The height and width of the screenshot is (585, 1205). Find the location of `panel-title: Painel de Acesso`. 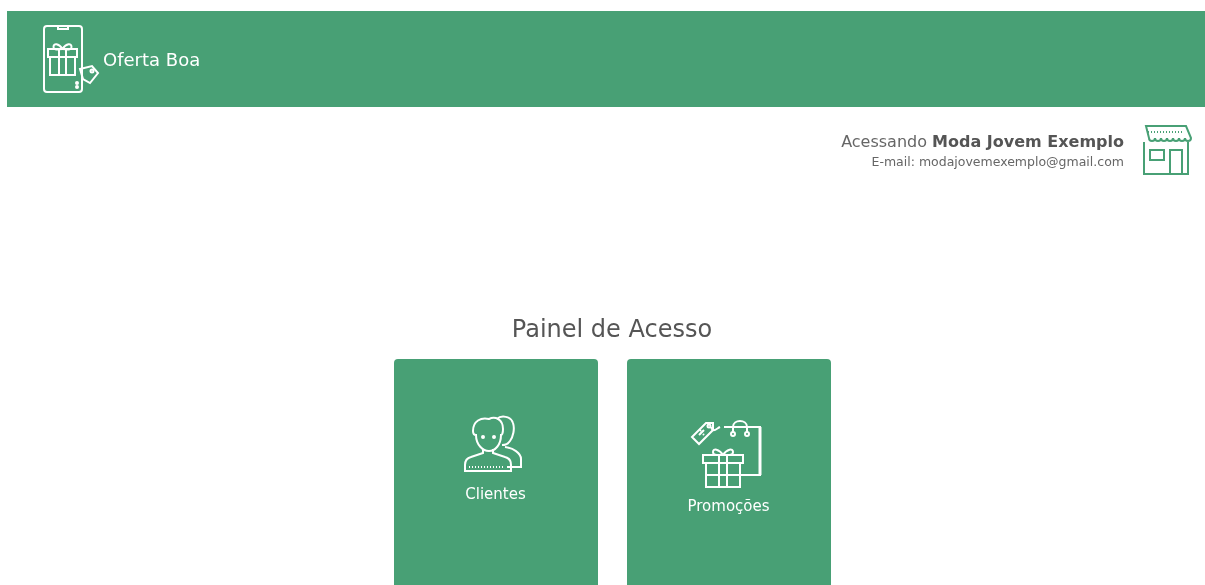

panel-title: Painel de Acesso is located at coordinates (612, 329).